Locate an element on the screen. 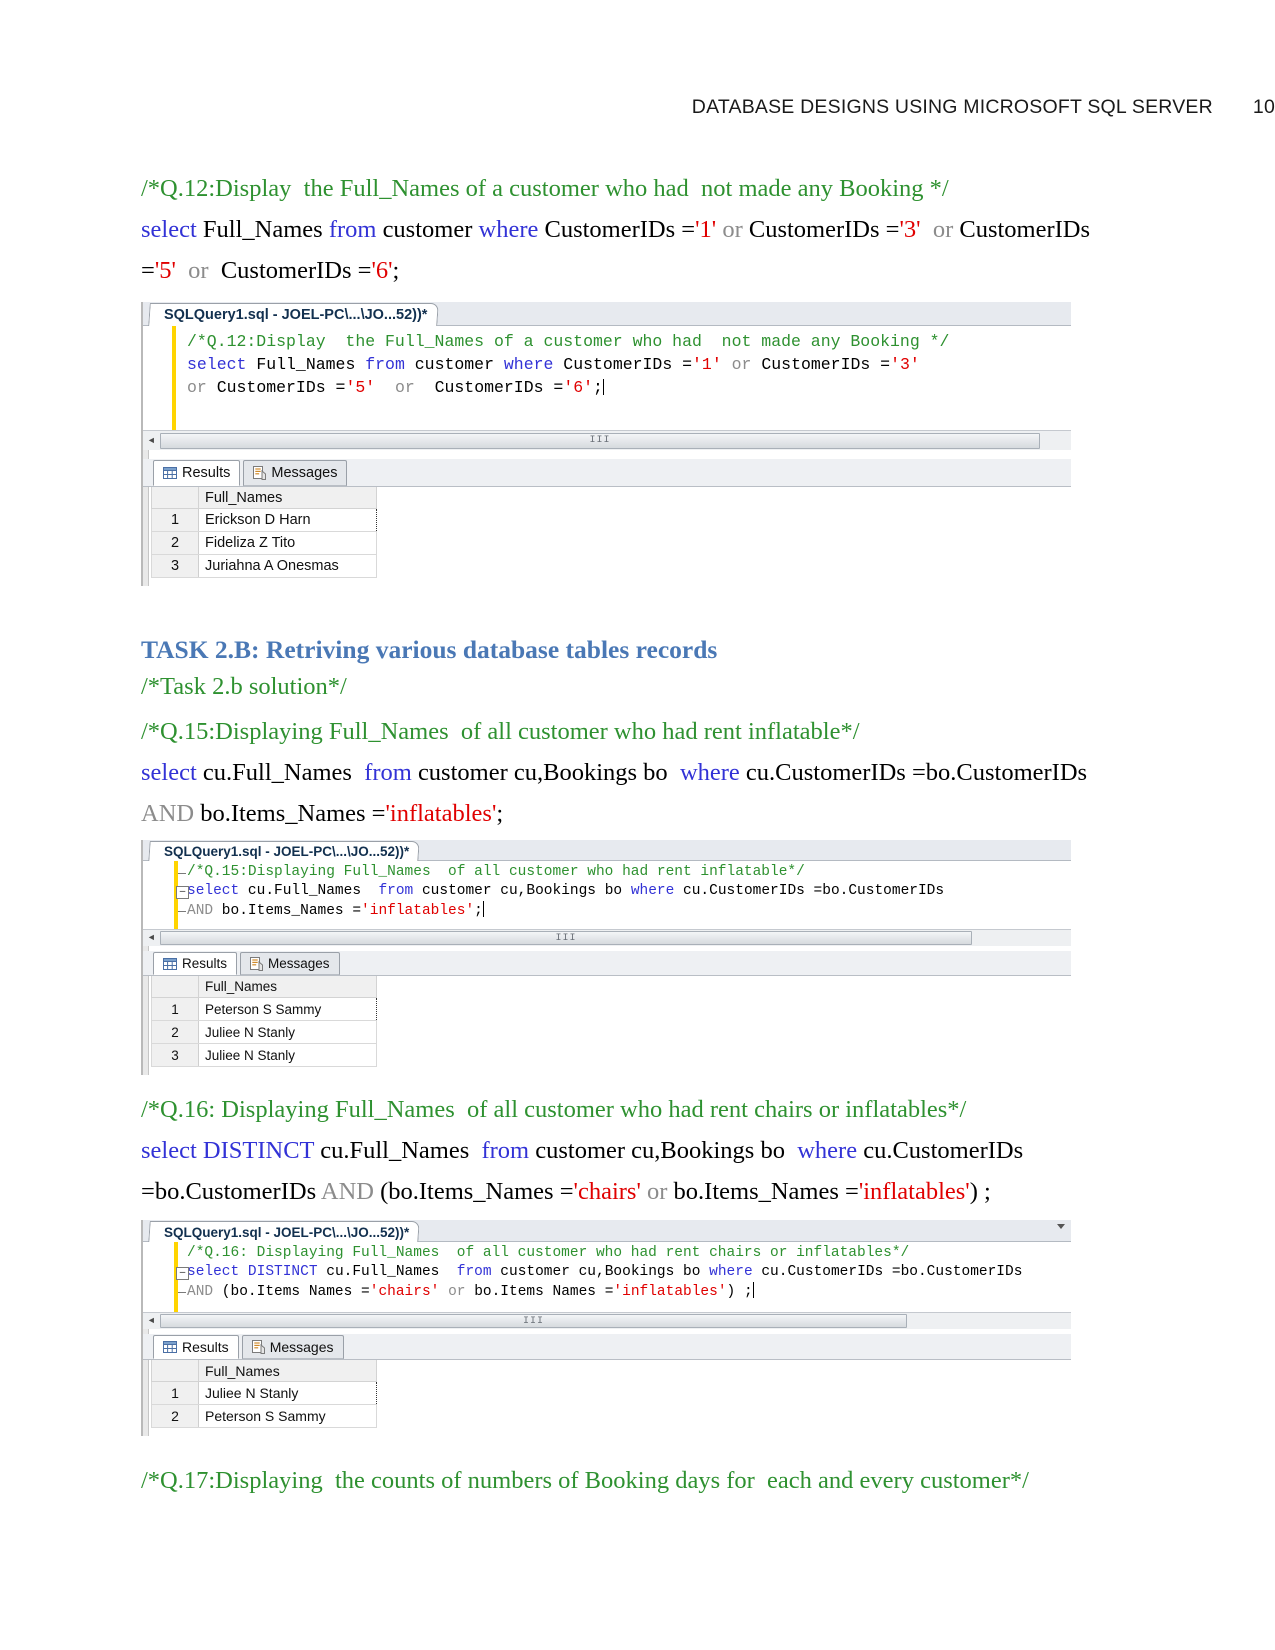 This screenshot has width=1275, height=1650. code-token: customer is located at coordinates (454, 364).